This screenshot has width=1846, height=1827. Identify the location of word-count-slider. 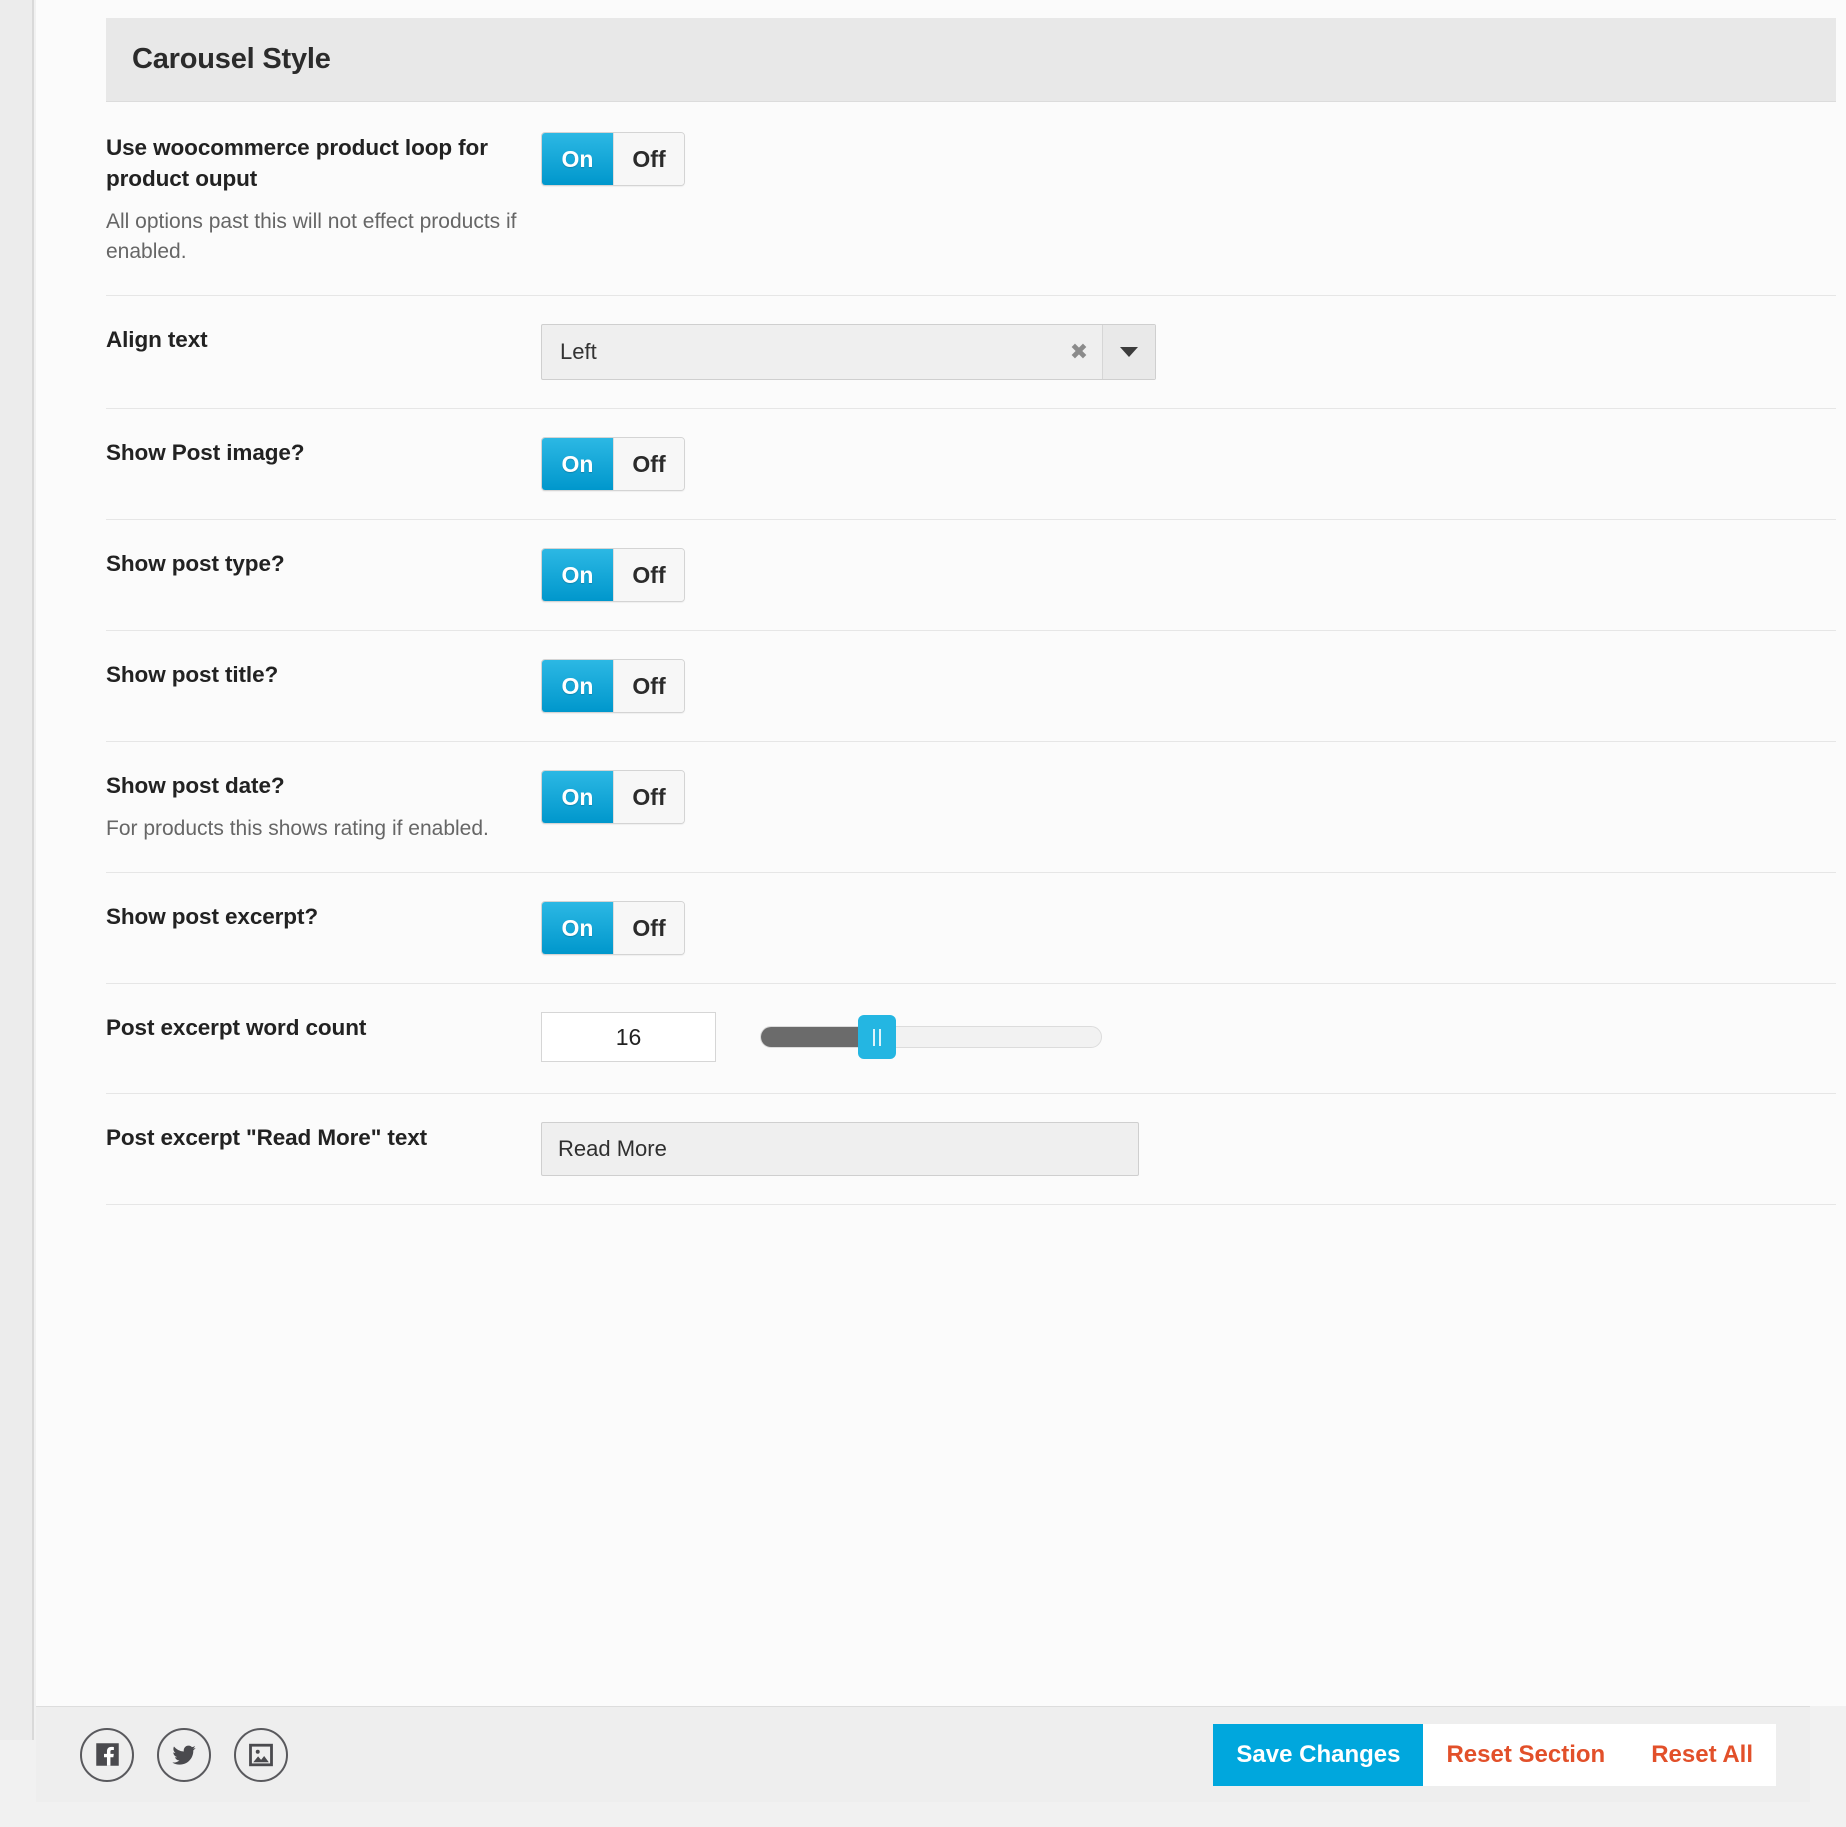
(931, 1037).